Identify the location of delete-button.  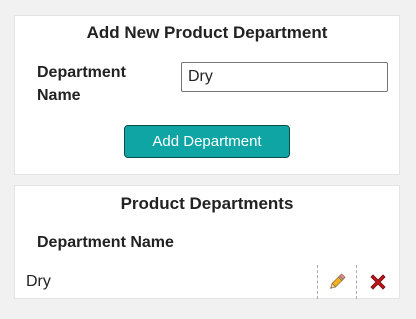
(378, 282).